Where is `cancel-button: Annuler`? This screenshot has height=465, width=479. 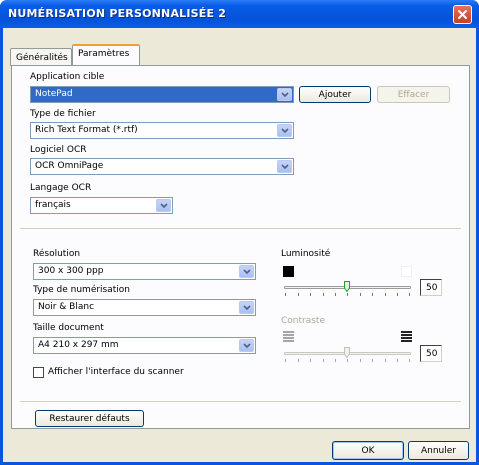
cancel-button: Annuler is located at coordinates (438, 450).